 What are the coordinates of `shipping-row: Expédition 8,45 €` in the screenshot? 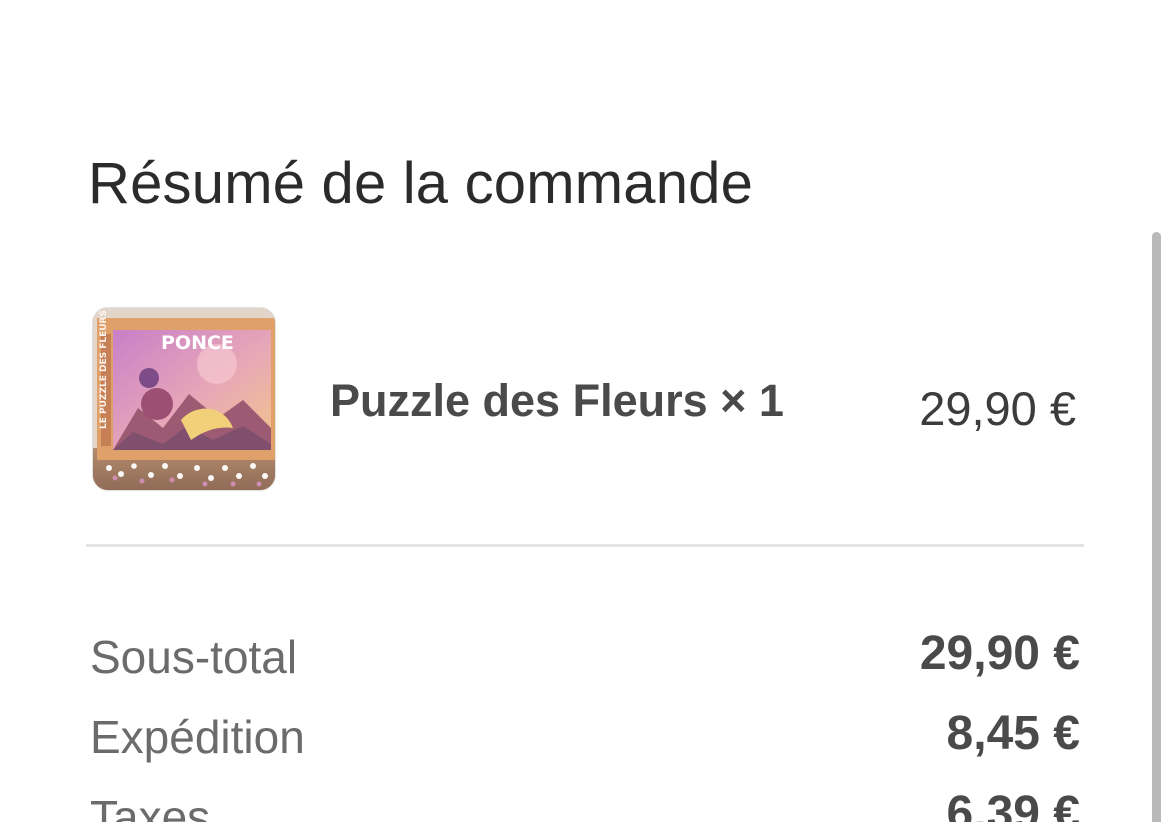 It's located at (585, 738).